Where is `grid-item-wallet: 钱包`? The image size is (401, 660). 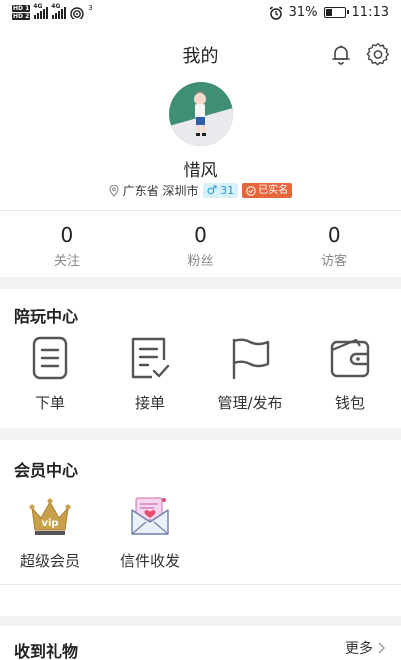 grid-item-wallet: 钱包 is located at coordinates (350, 374).